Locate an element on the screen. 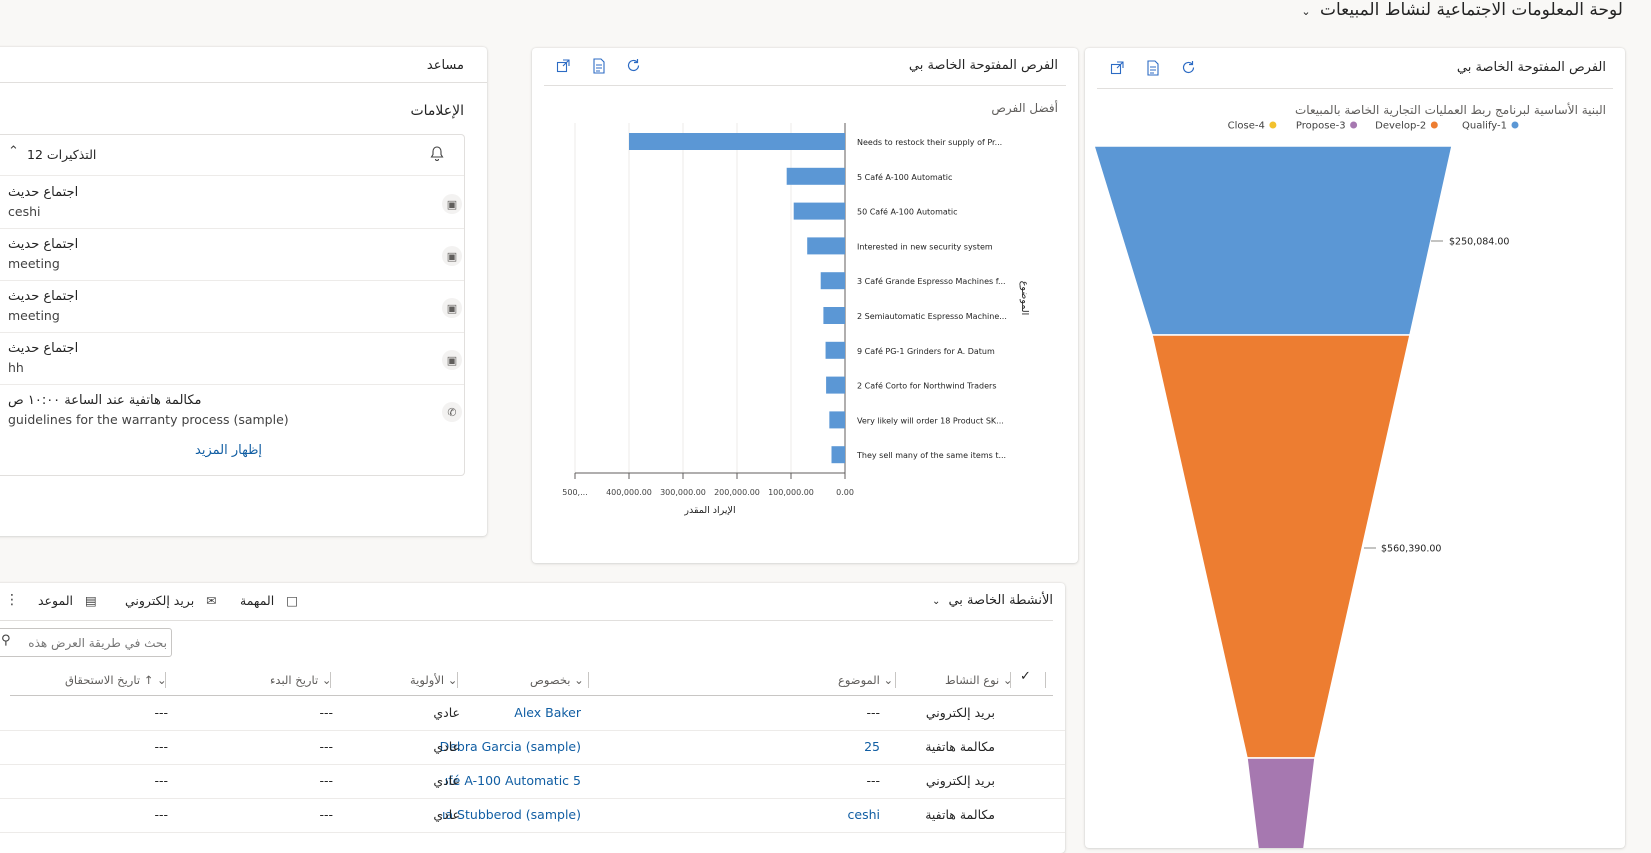 Image resolution: width=1651 pixels, height=853 pixels. cell-subject: 25 is located at coordinates (872, 746).